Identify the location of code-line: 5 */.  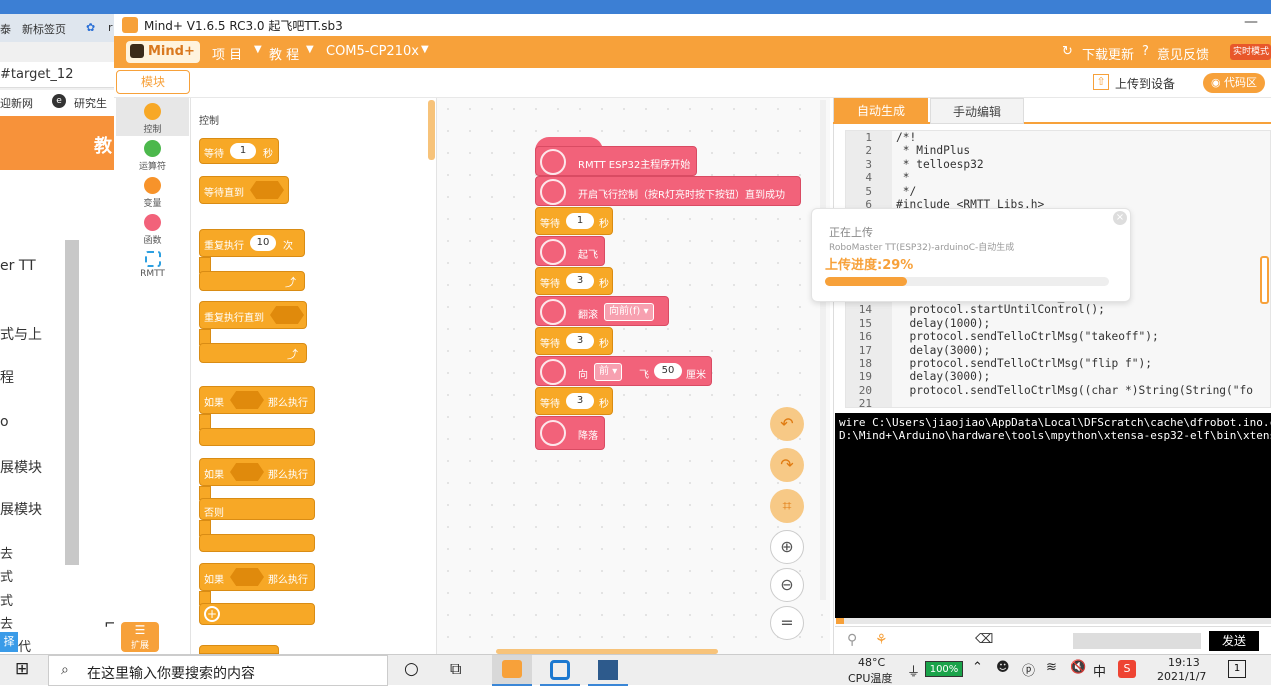
(945, 191).